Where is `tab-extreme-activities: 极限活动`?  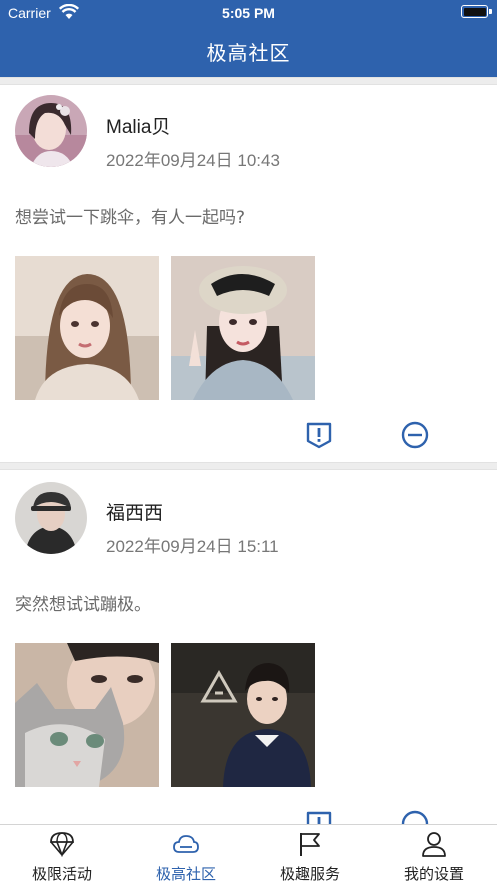 tab-extreme-activities: 极限活动 is located at coordinates (62, 854).